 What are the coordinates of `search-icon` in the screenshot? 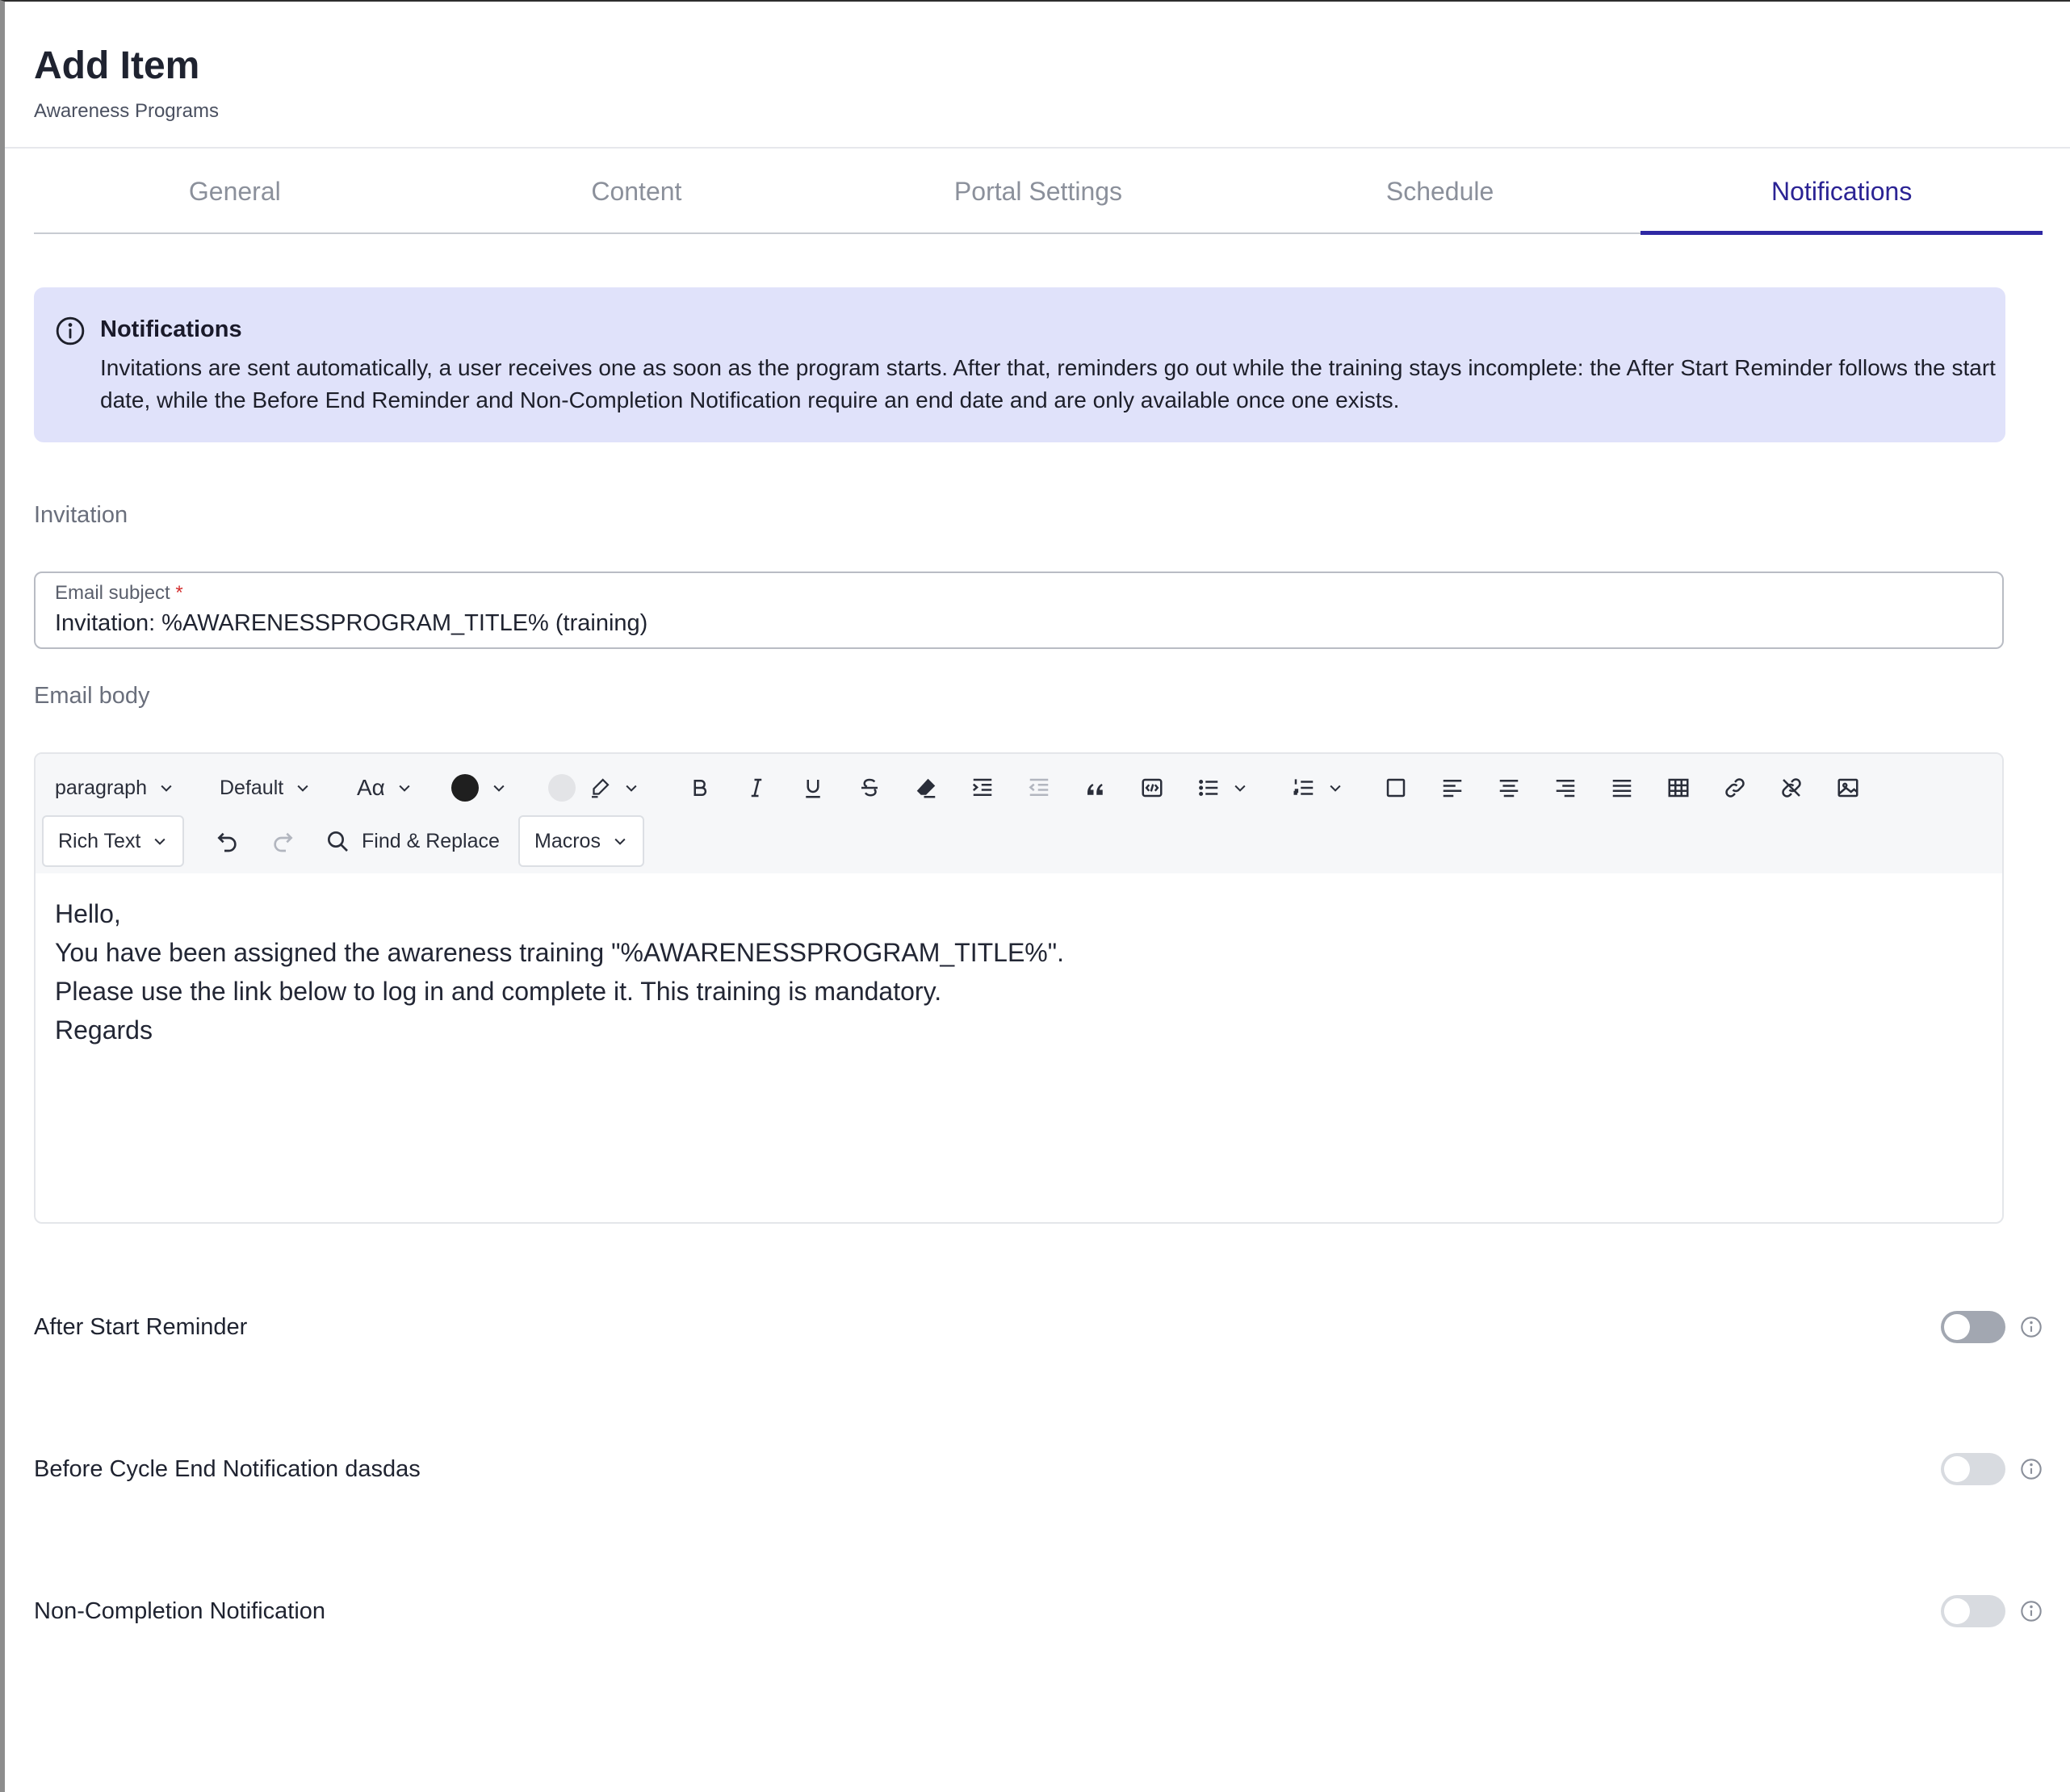 It's located at (338, 842).